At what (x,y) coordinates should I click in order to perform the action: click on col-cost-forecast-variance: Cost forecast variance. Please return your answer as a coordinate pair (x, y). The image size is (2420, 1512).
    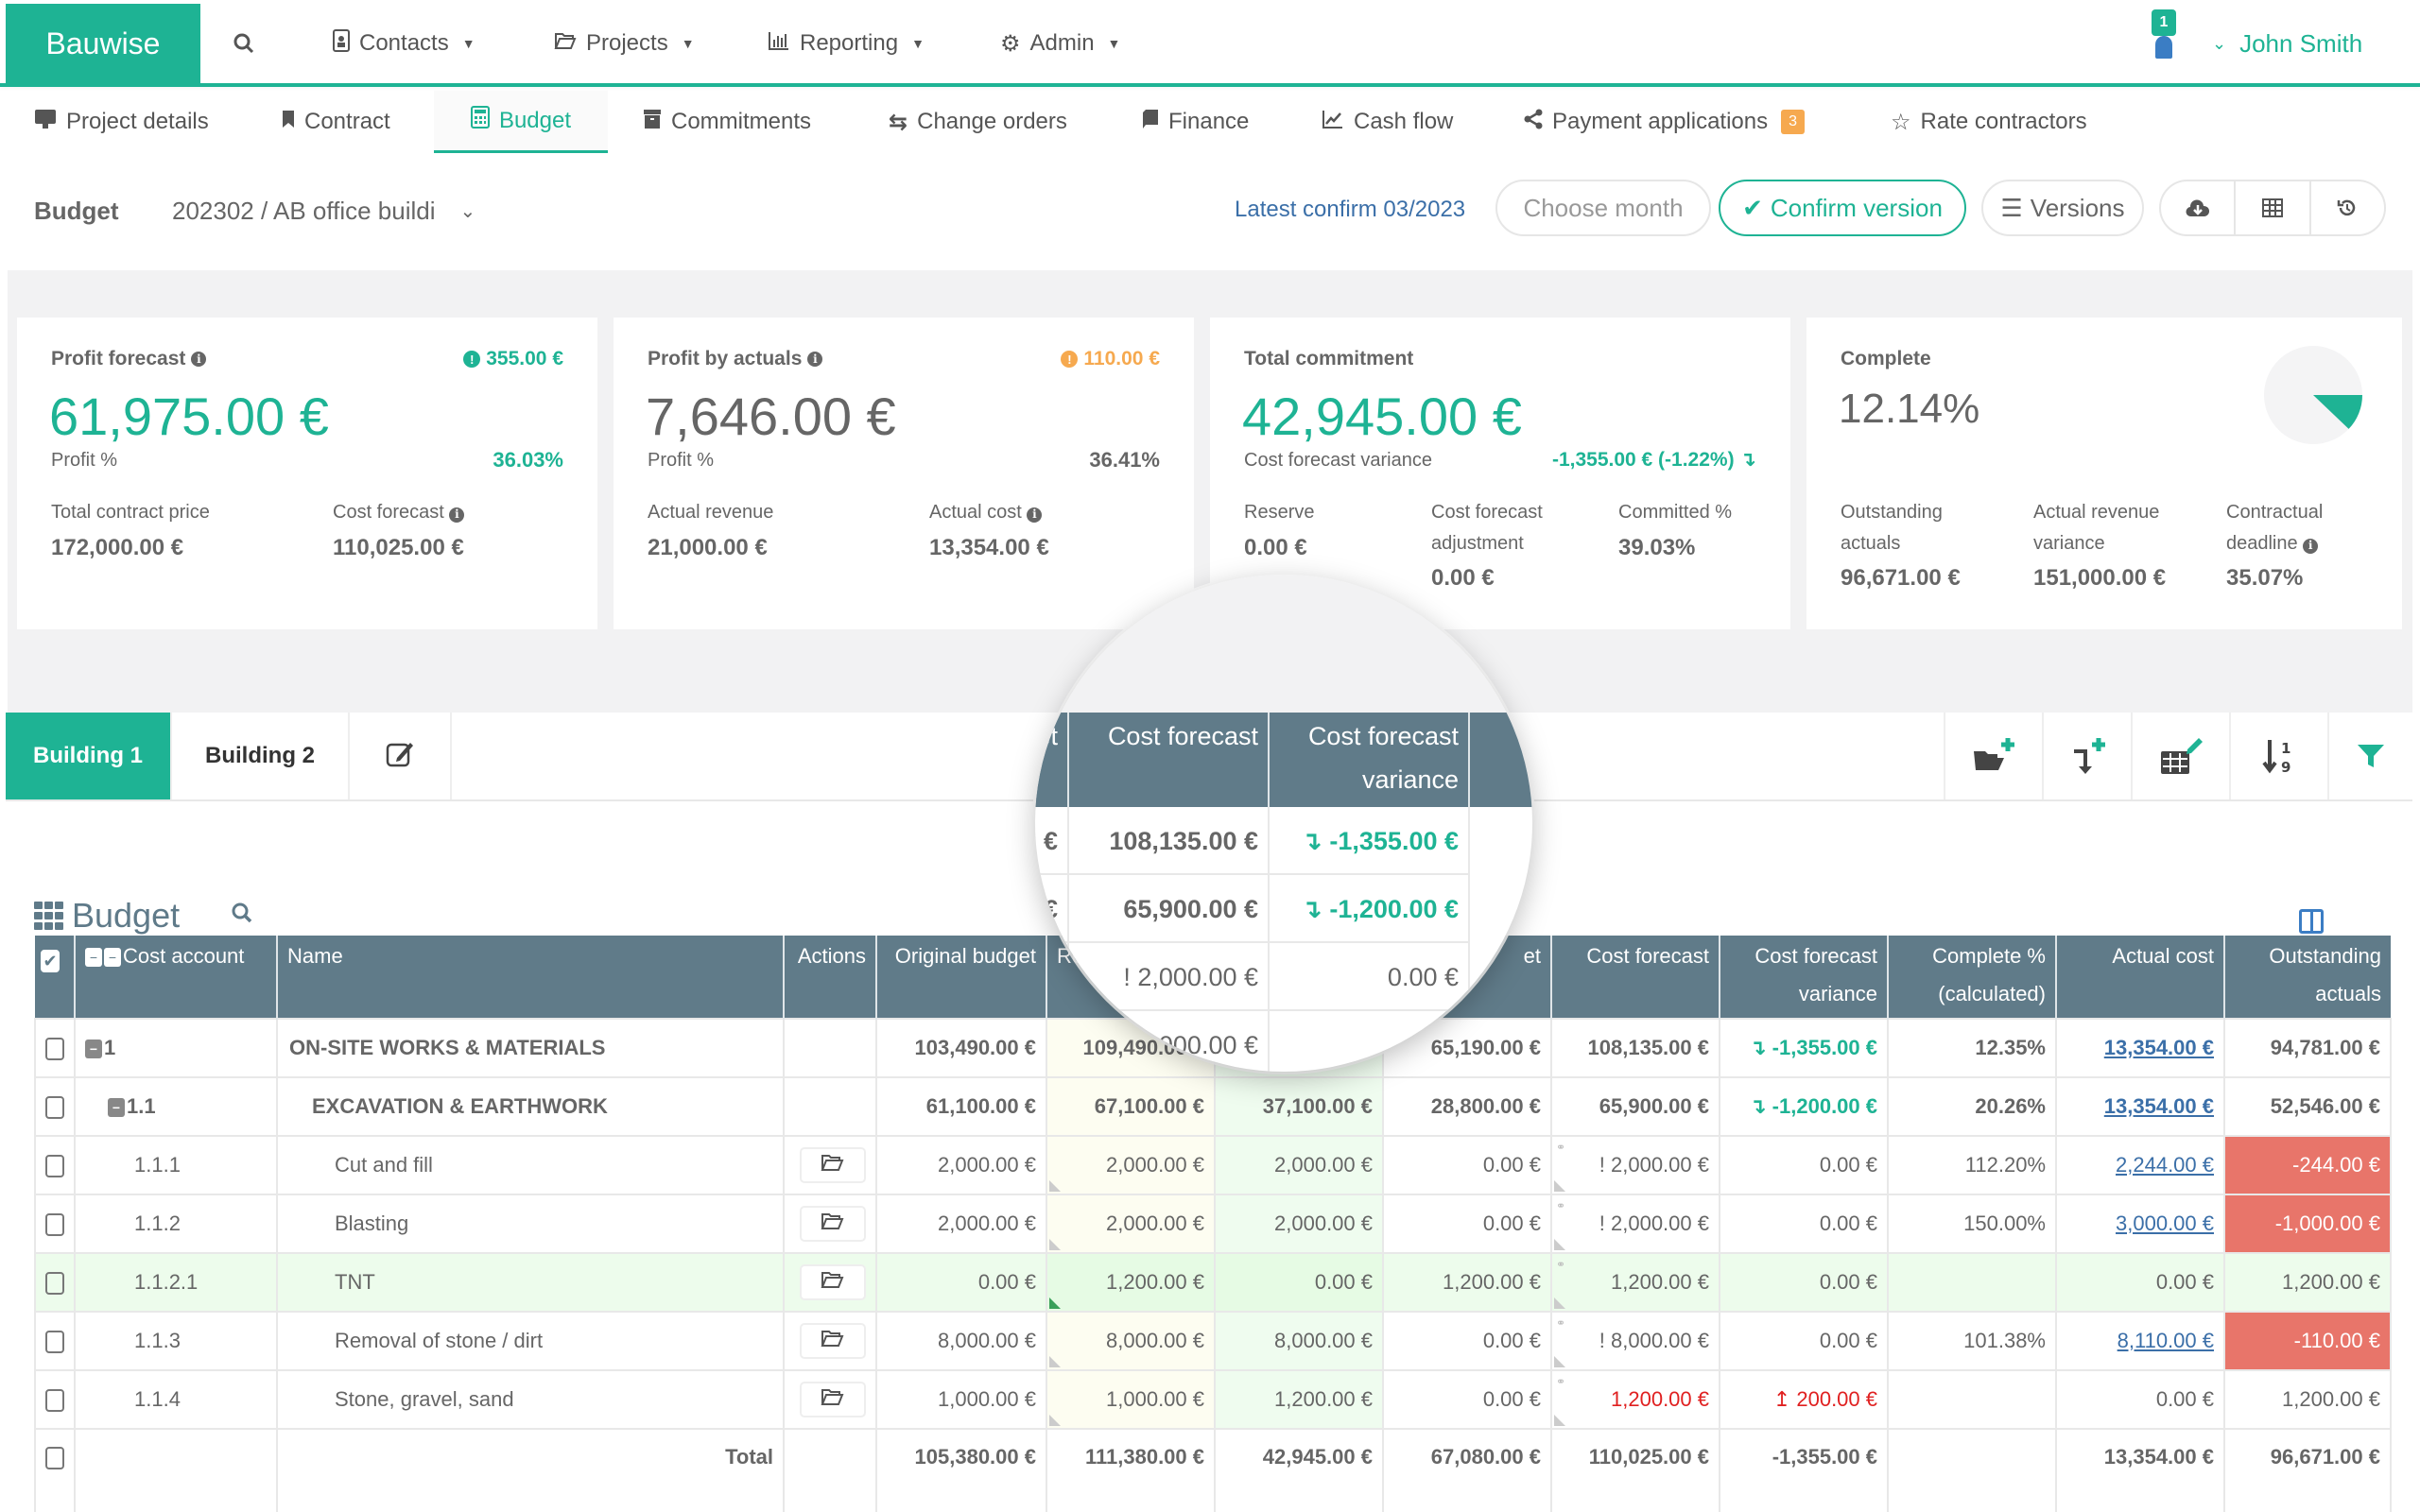
    Looking at the image, I should click on (1804, 977).